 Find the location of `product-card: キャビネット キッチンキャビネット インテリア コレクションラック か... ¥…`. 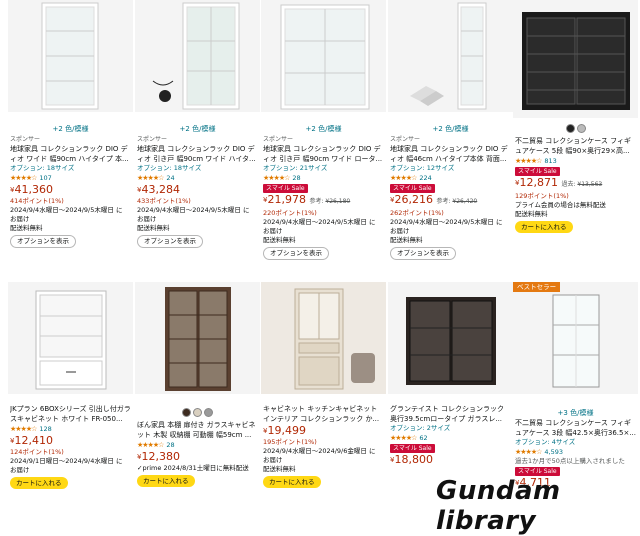

product-card: キャビネット キッチンキャビネット インテリア コレクションラック か... ¥… is located at coordinates (323, 394).